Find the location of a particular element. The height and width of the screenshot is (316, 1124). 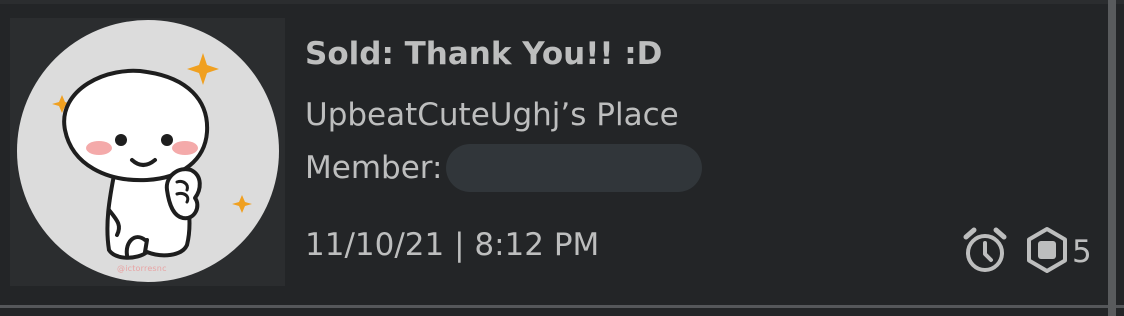

thumbnail-watermark: @ictorresnc is located at coordinates (142, 268).